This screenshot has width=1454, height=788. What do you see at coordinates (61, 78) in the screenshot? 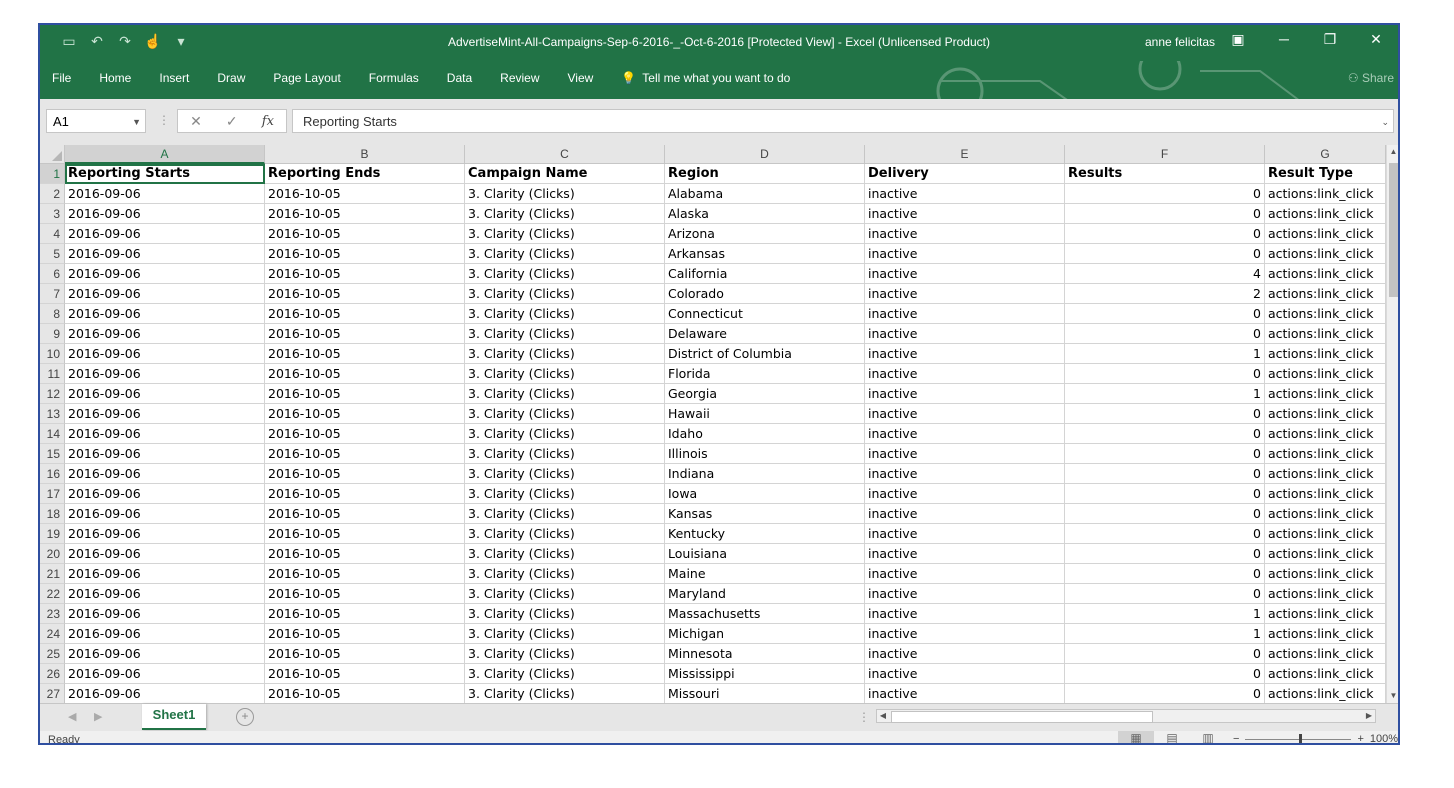
I see `tab-file: File` at bounding box center [61, 78].